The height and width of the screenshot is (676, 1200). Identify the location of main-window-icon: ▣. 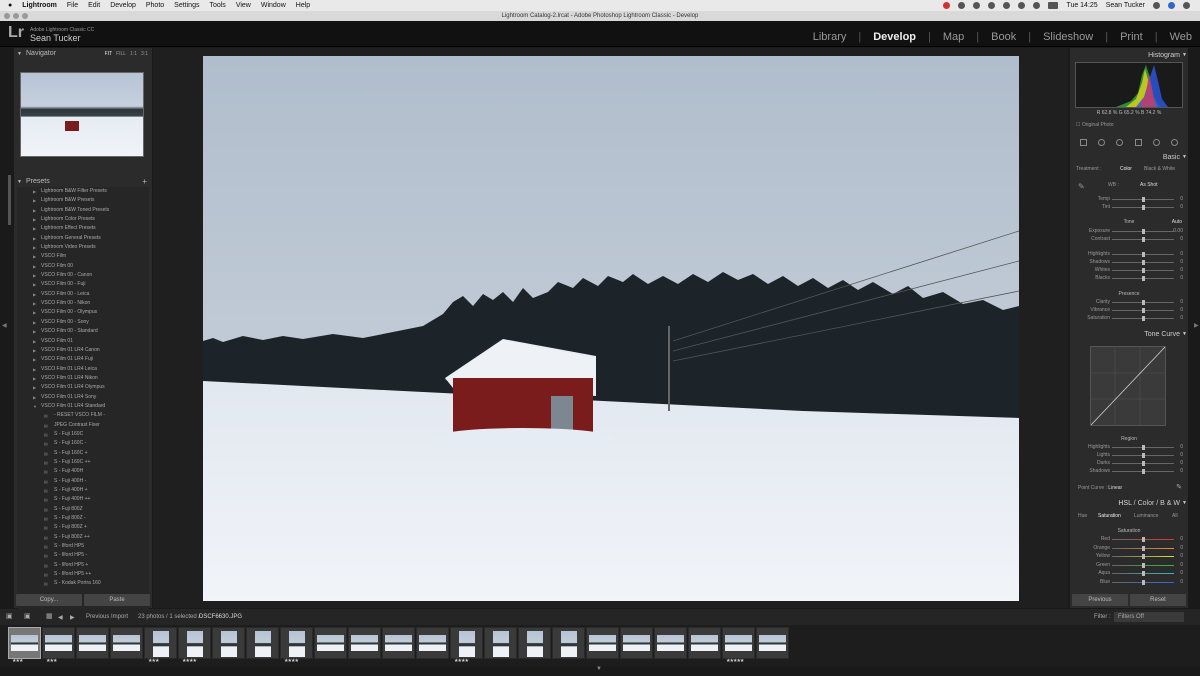
(9, 616).